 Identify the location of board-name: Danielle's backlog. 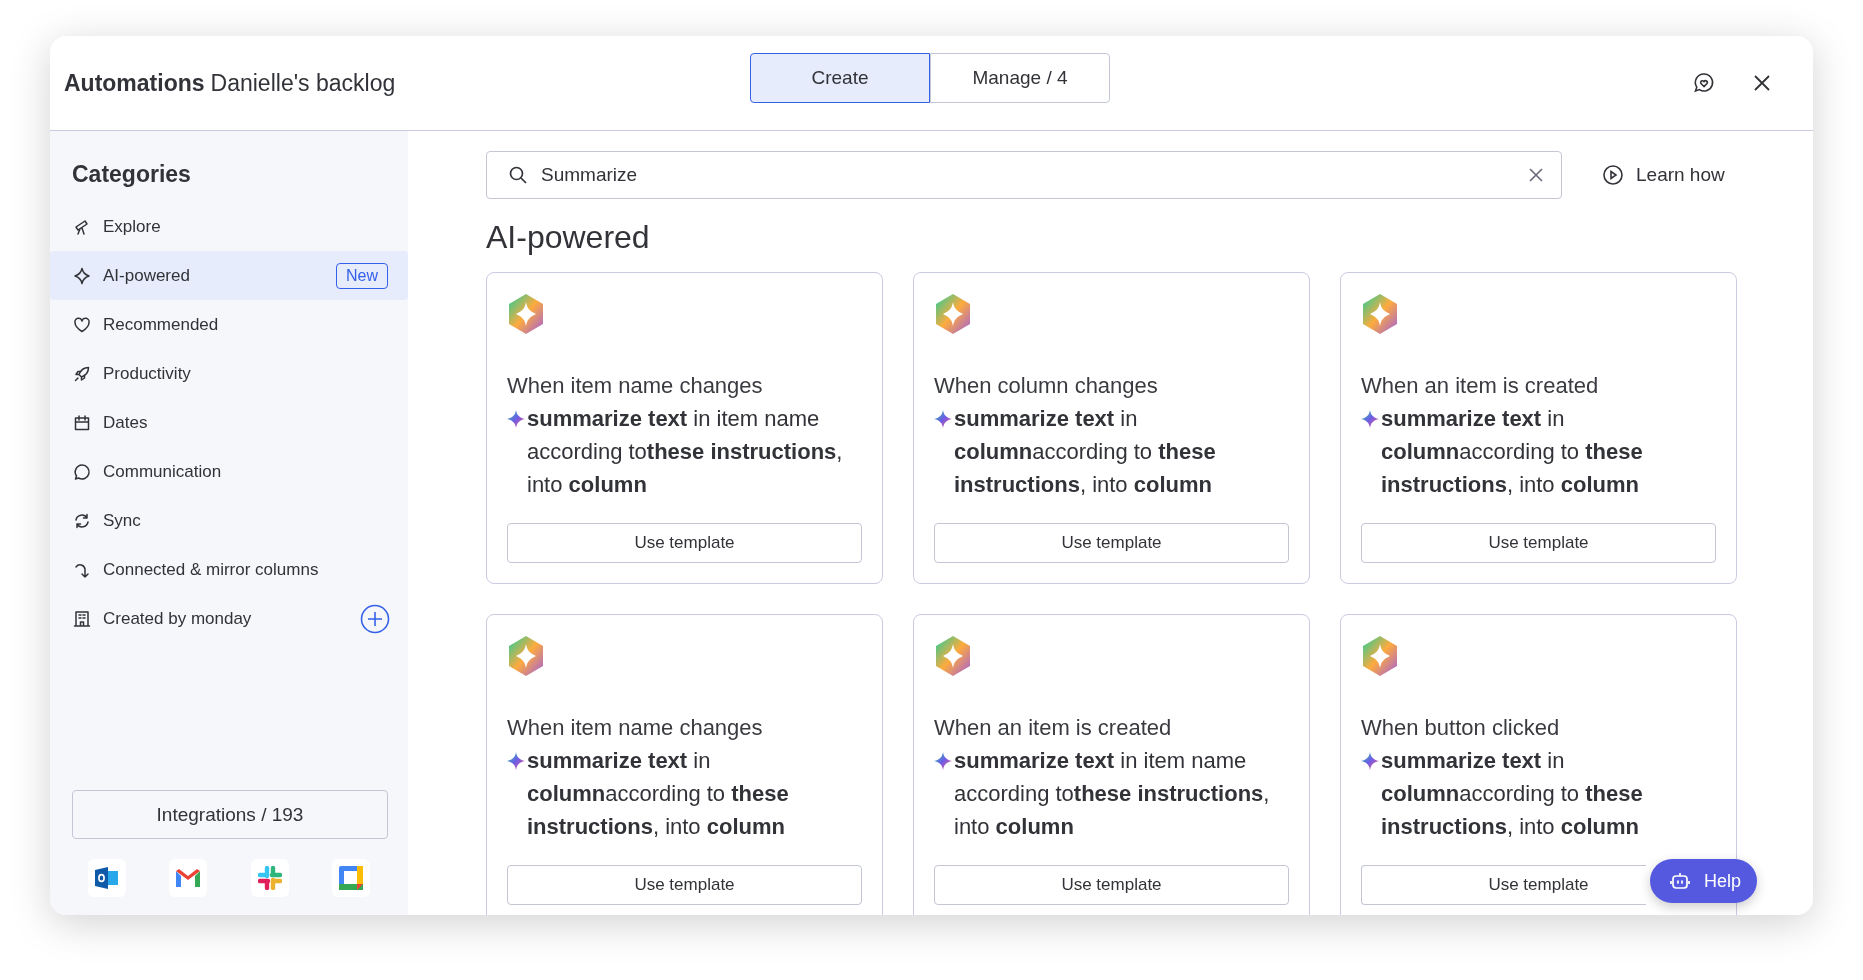
(303, 83).